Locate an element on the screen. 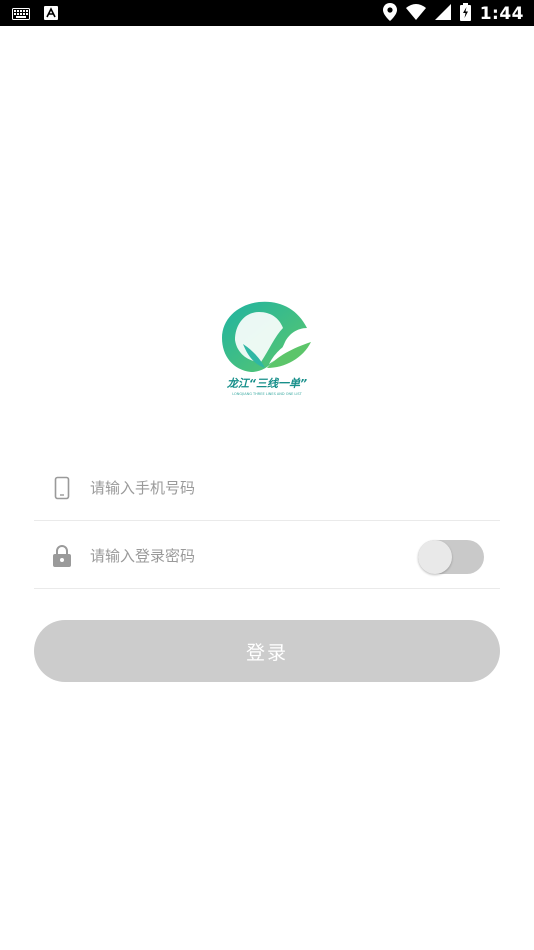 This screenshot has height=950, width=534. location-icon is located at coordinates (389, 14).